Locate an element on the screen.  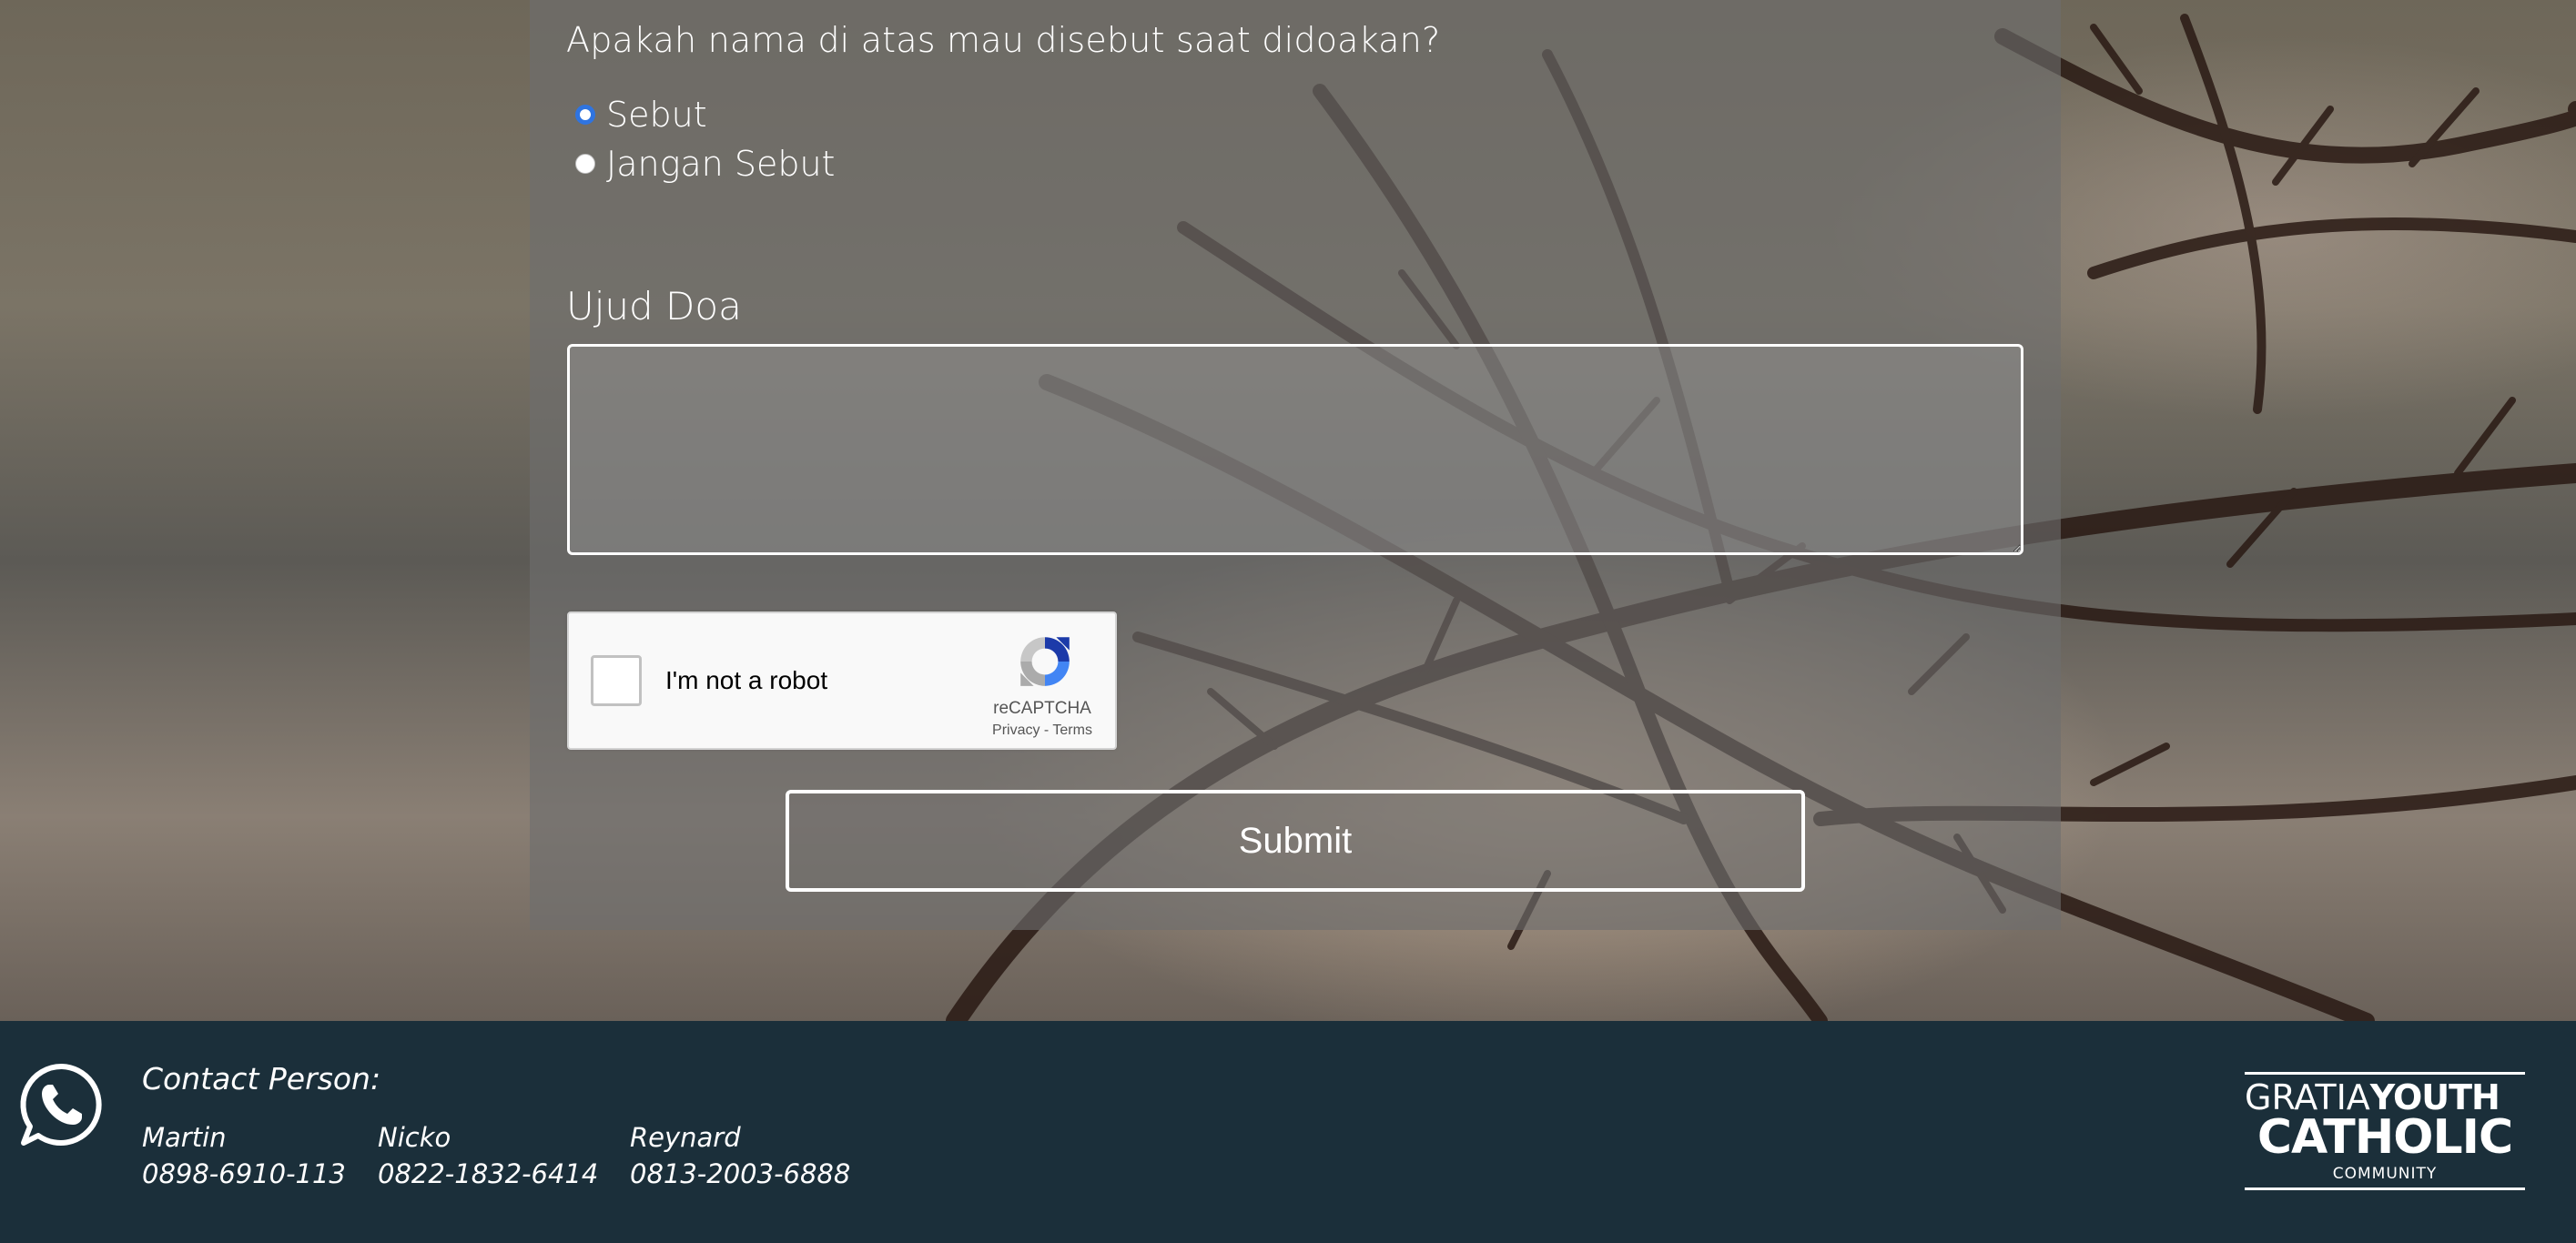
radio-label-jangan-sebut: Jangan Sebut is located at coordinates (721, 164).